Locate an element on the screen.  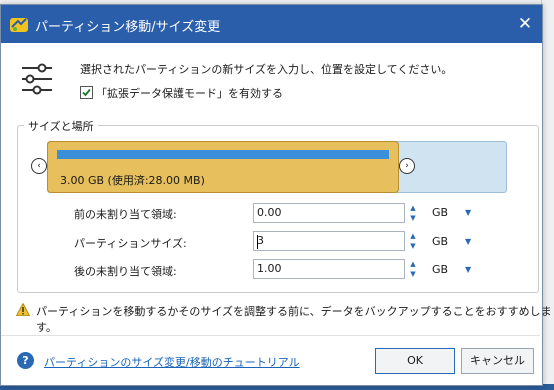
after-unallocated-label: 後の未割り当て領域: is located at coordinates (125, 271).